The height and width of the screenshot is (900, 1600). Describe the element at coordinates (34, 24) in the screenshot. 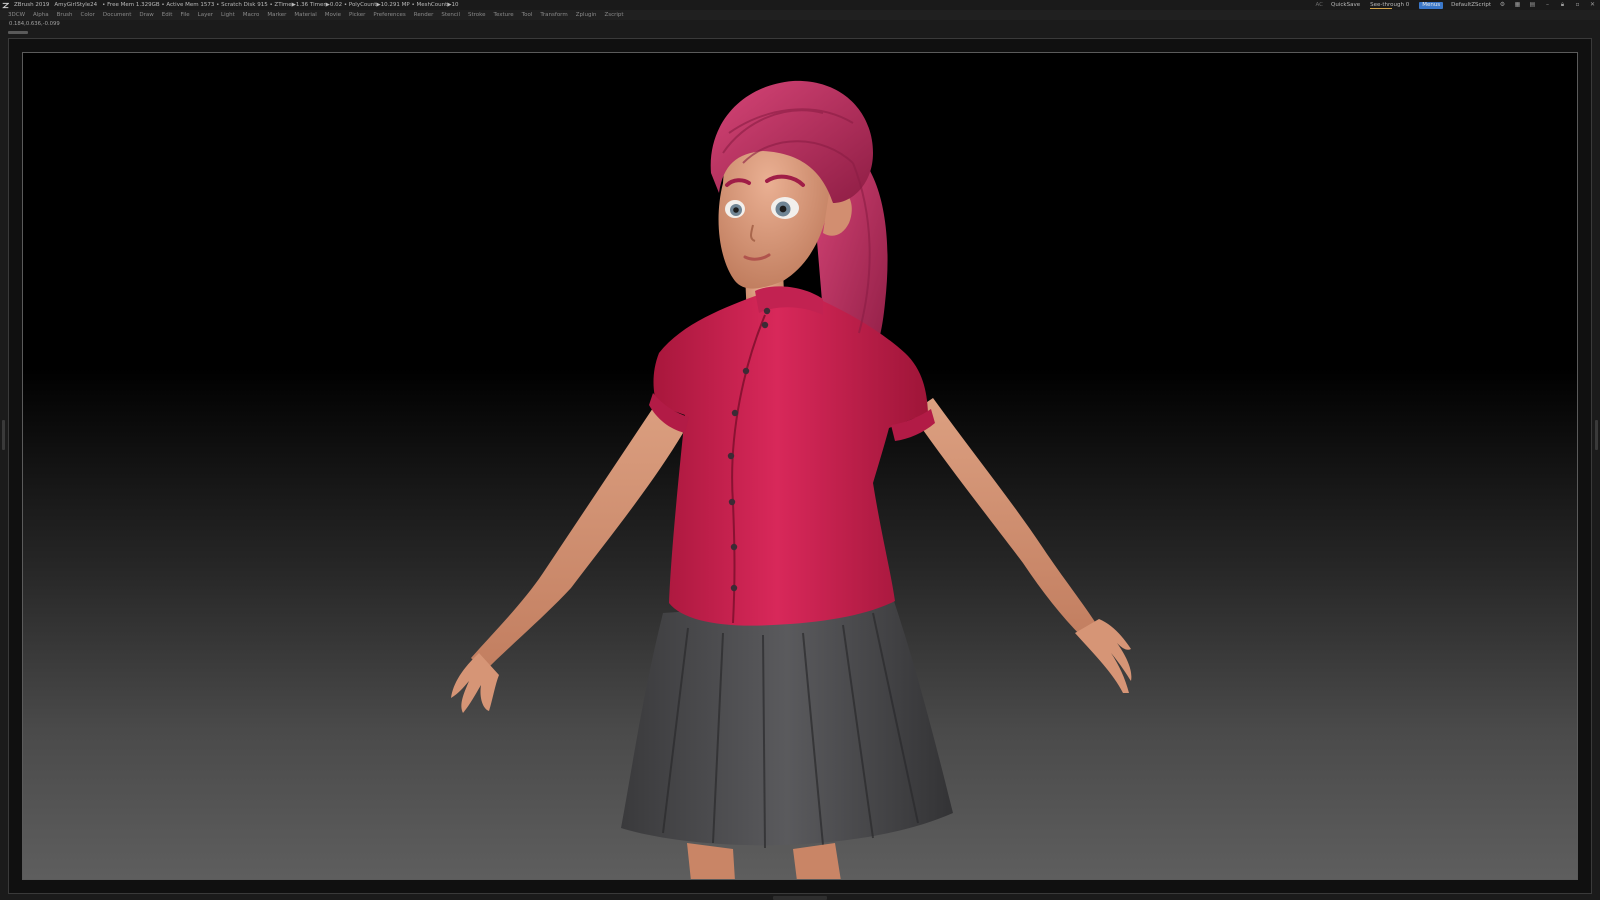

I see `cursor-coordinates: 0.184,0.636,-0.099` at that location.